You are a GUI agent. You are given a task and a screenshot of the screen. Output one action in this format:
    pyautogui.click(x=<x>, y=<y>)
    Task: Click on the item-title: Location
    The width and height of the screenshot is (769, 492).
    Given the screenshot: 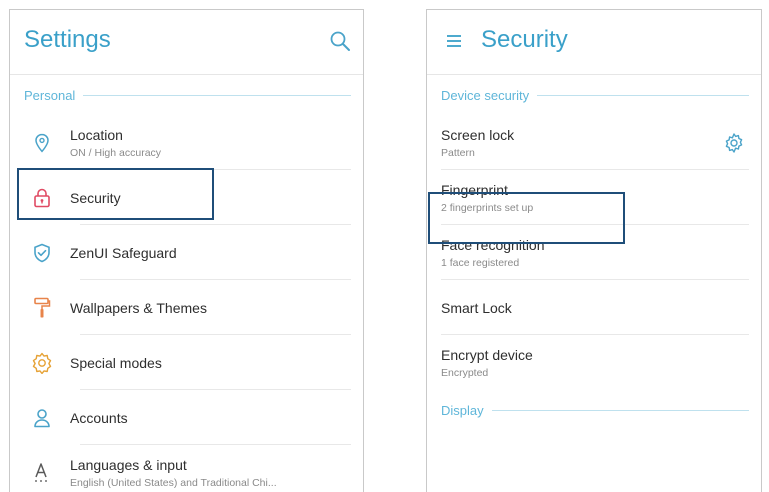 What is the action you would take?
    pyautogui.click(x=96, y=134)
    